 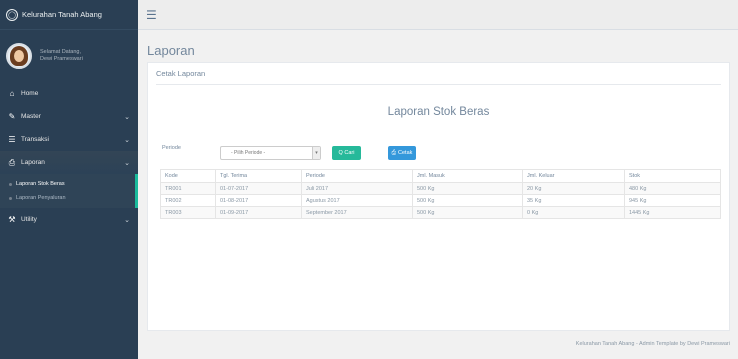 What do you see at coordinates (62, 14) in the screenshot?
I see `brand-title: Kelurahan Tanah Abang` at bounding box center [62, 14].